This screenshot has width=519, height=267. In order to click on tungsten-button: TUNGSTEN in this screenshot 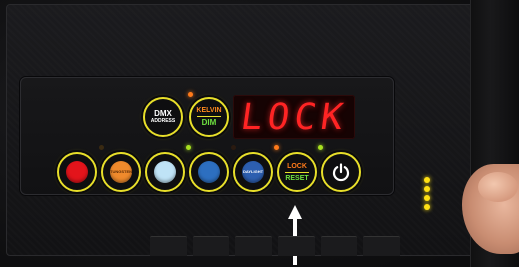, I will do `click(121, 172)`.